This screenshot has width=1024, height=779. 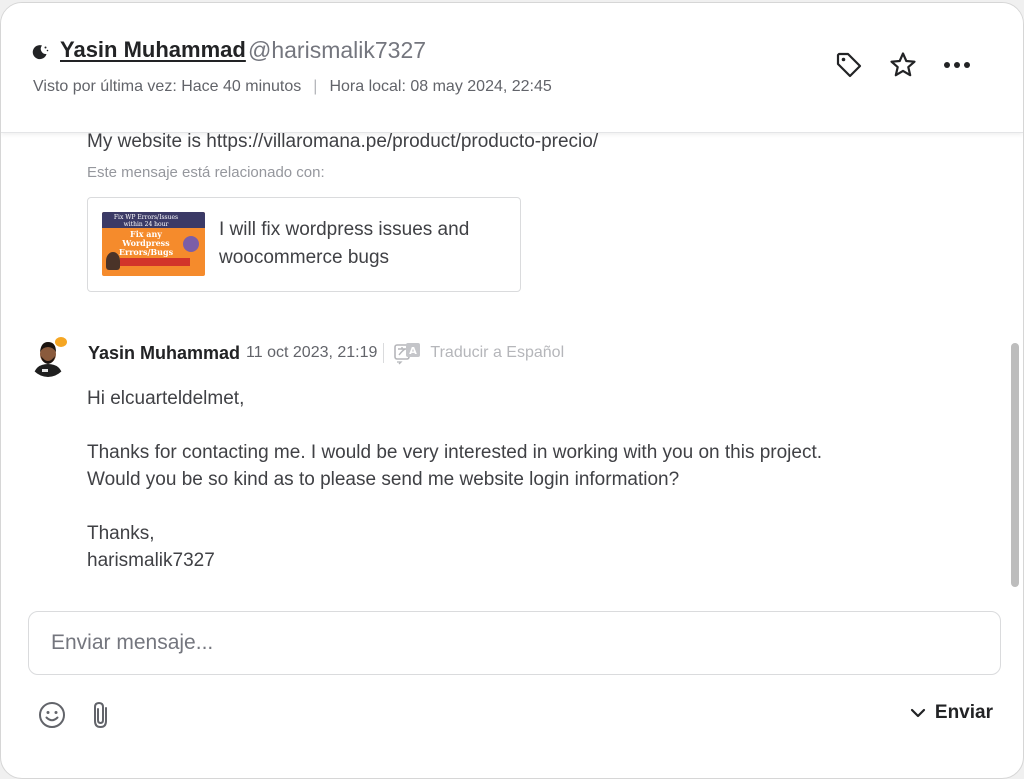 What do you see at coordinates (191, 244) in the screenshot?
I see `thumb-badge` at bounding box center [191, 244].